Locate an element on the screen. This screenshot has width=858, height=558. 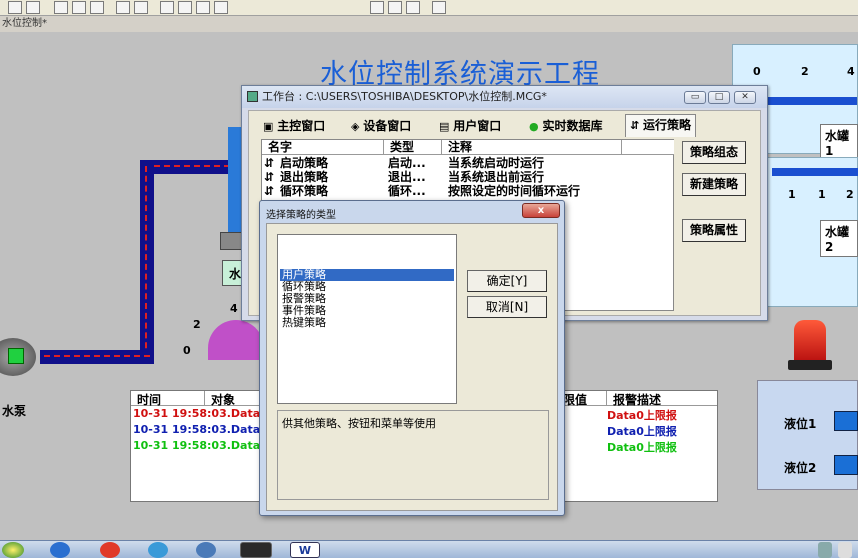
document-tab: 水位控制* is located at coordinates (429, 24).